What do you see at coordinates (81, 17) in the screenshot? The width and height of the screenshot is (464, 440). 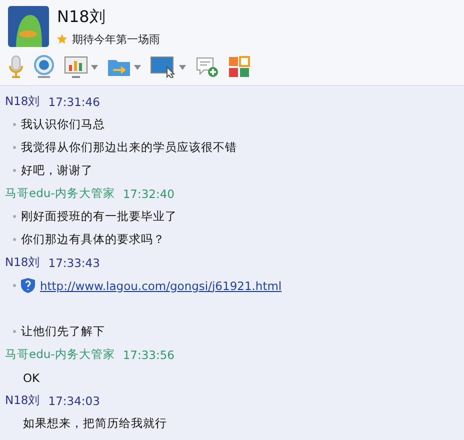 I see `contact-name: N18刘` at bounding box center [81, 17].